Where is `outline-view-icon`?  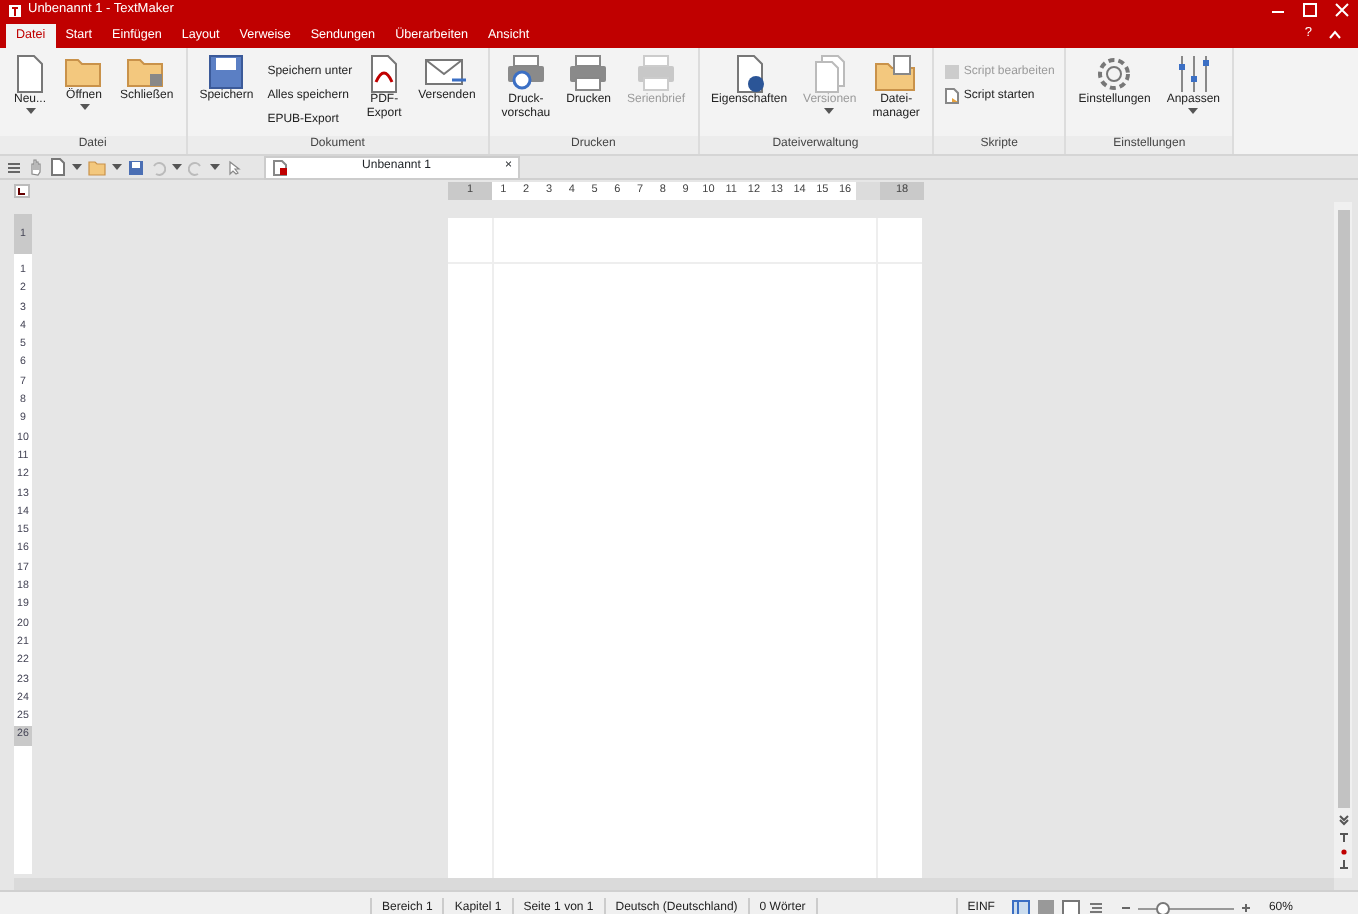 outline-view-icon is located at coordinates (1071, 907).